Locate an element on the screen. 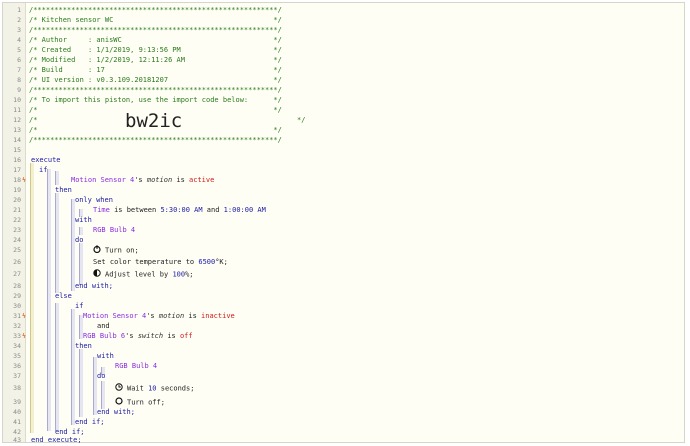  operator-and: and is located at coordinates (103, 326).